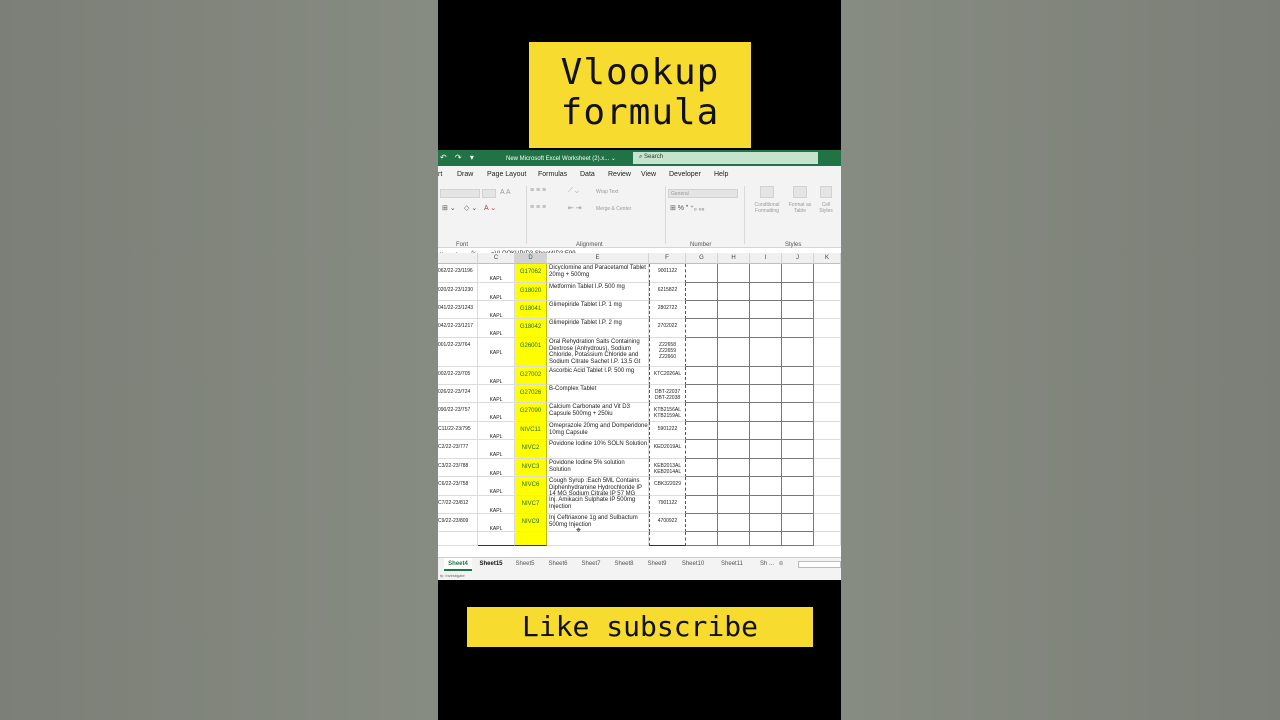 Image resolution: width=1280 pixels, height=720 pixels. What do you see at coordinates (667, 258) in the screenshot?
I see `column-header-f: F` at bounding box center [667, 258].